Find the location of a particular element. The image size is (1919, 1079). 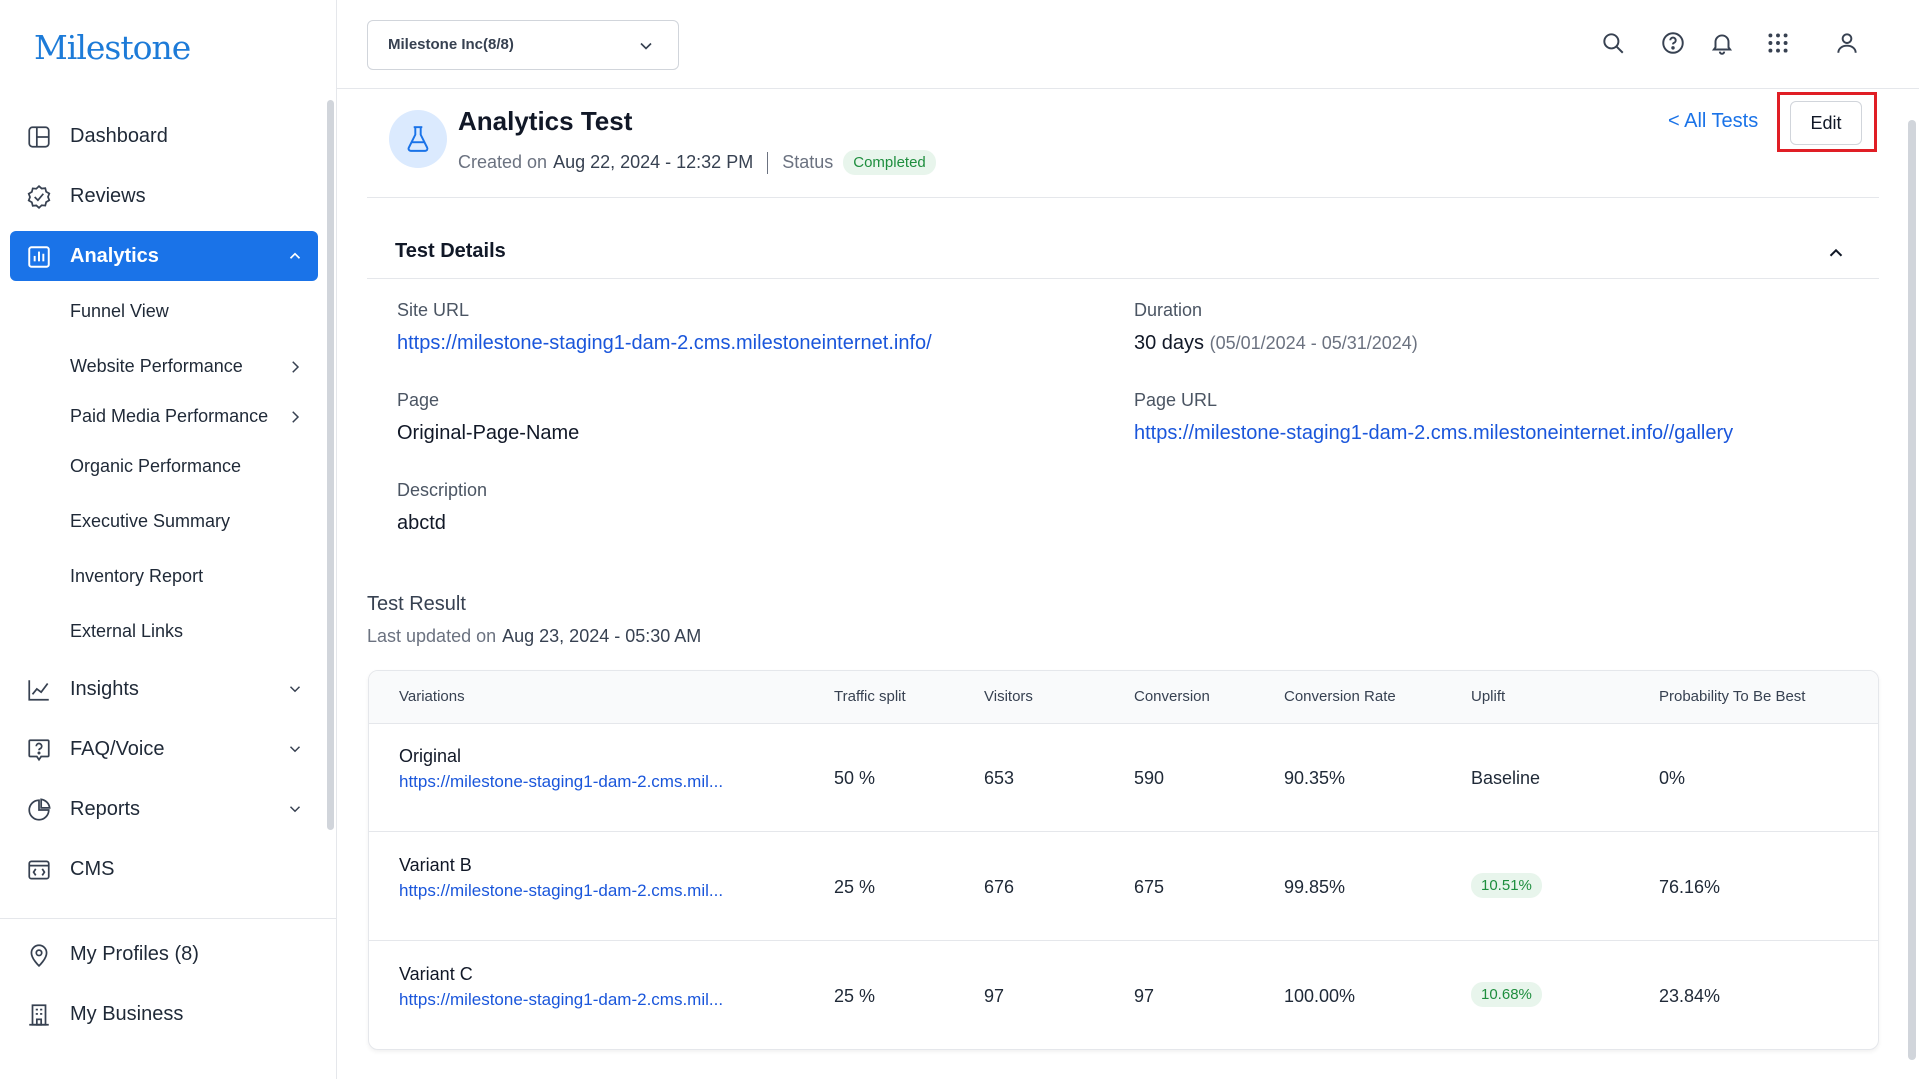

sidebar-item-analytics: Analytics is located at coordinates (164, 256).